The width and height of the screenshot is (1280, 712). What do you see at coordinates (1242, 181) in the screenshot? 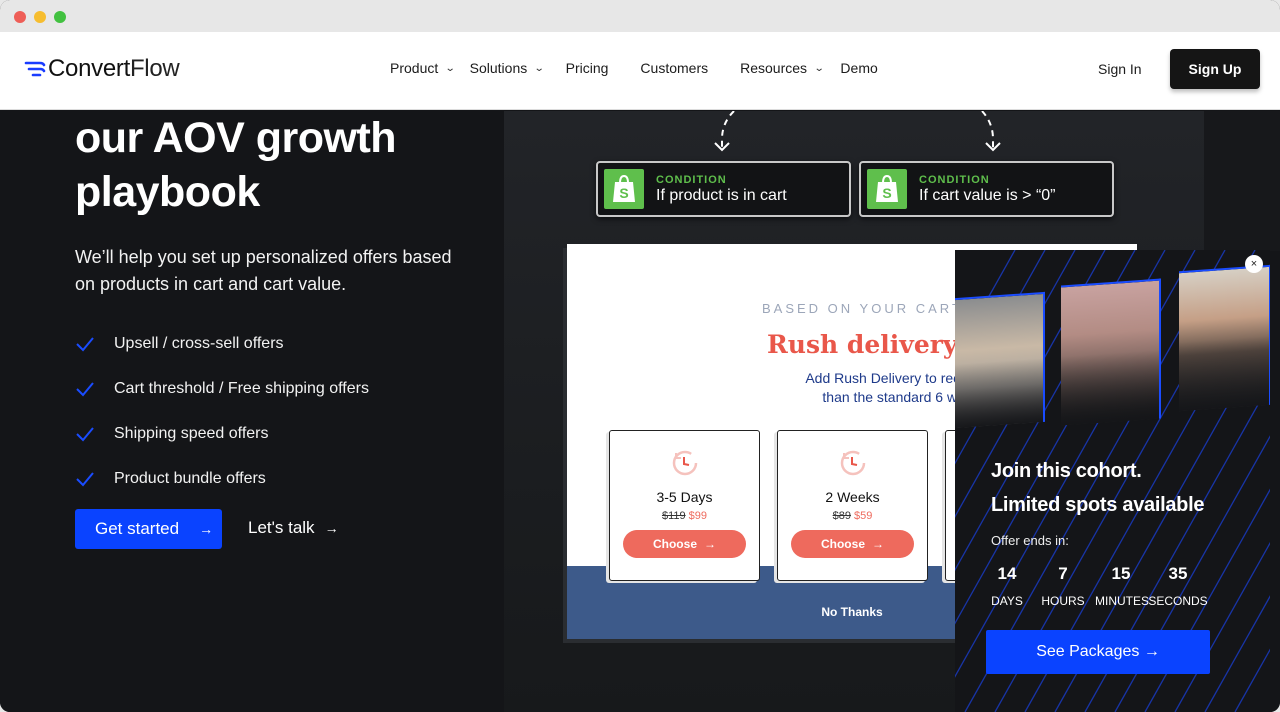
I see `canvas-side-panel` at bounding box center [1242, 181].